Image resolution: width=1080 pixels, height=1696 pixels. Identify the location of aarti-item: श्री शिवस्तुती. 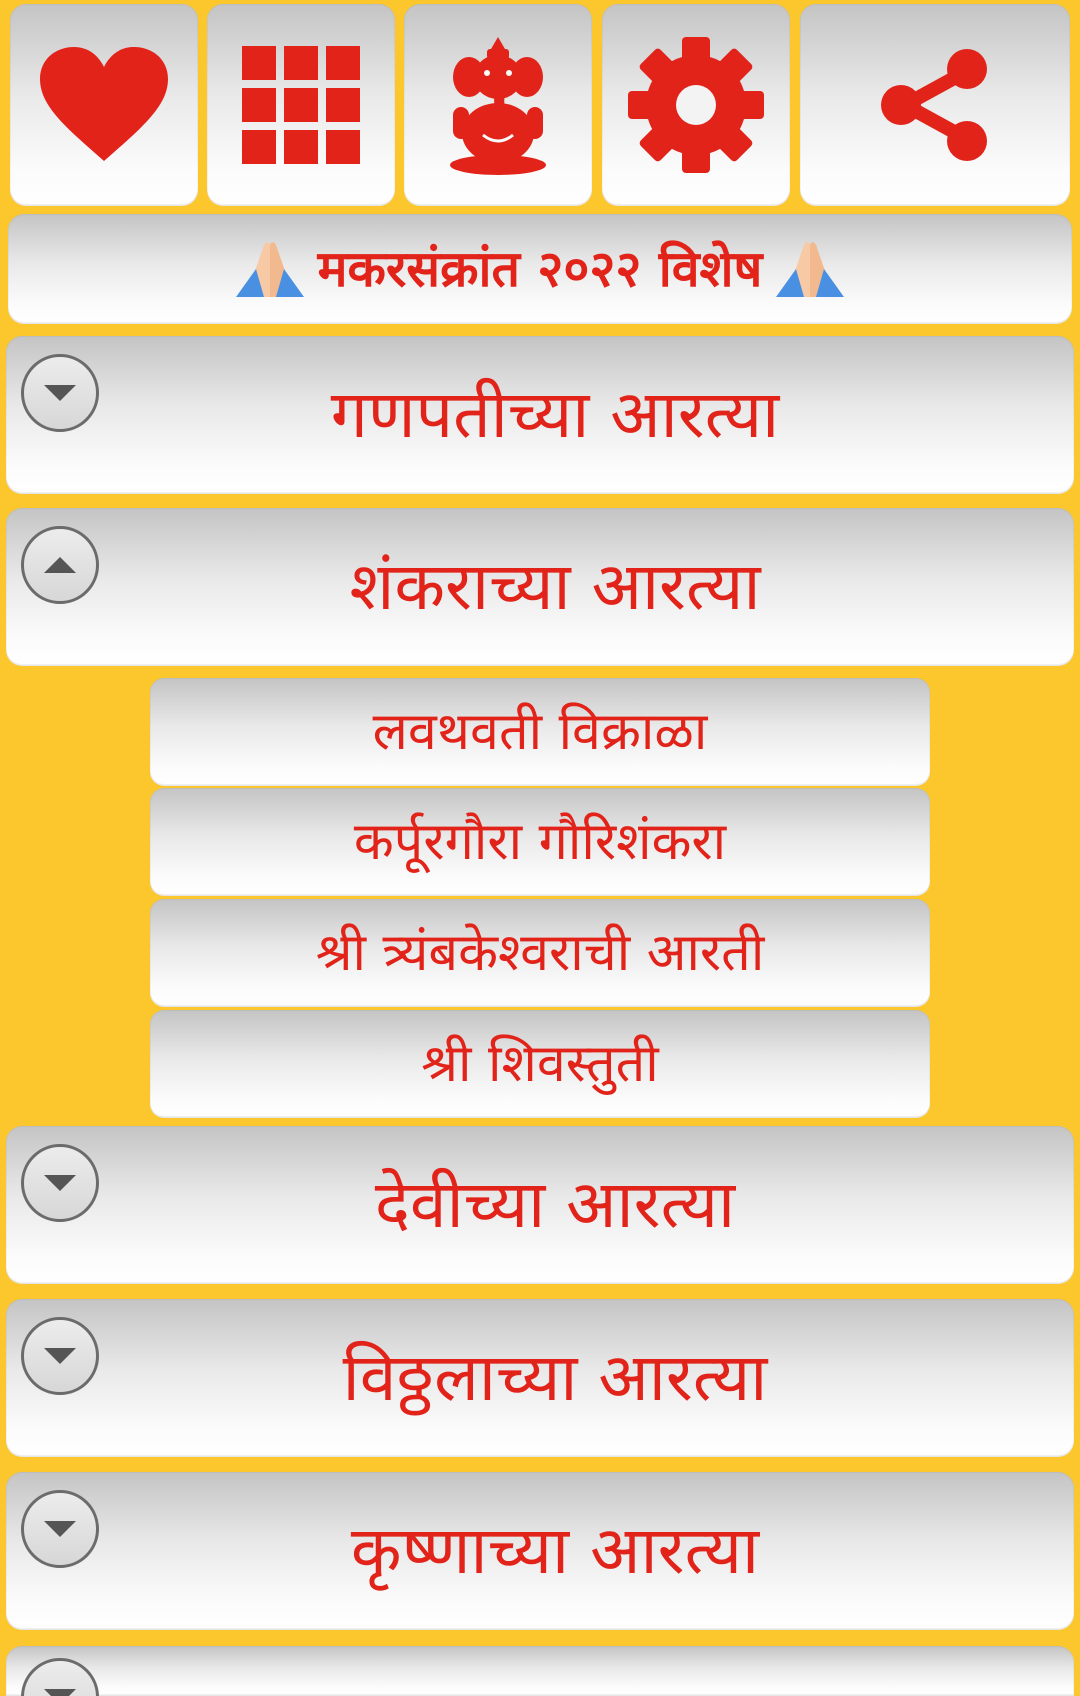
(540, 1064).